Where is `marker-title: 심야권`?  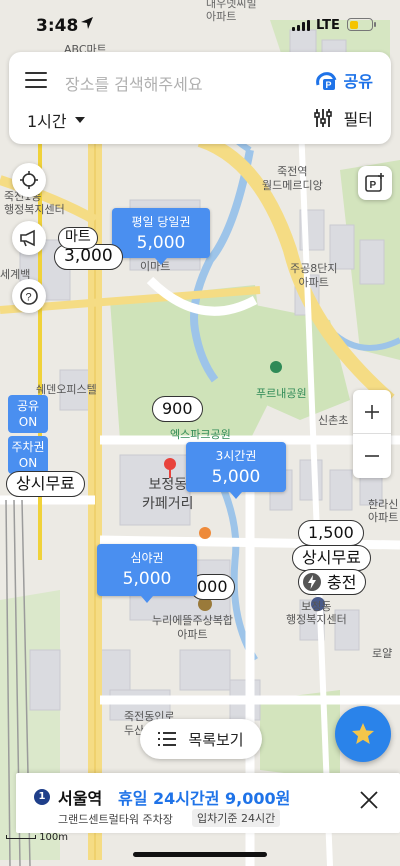 marker-title: 심야권 is located at coordinates (147, 558).